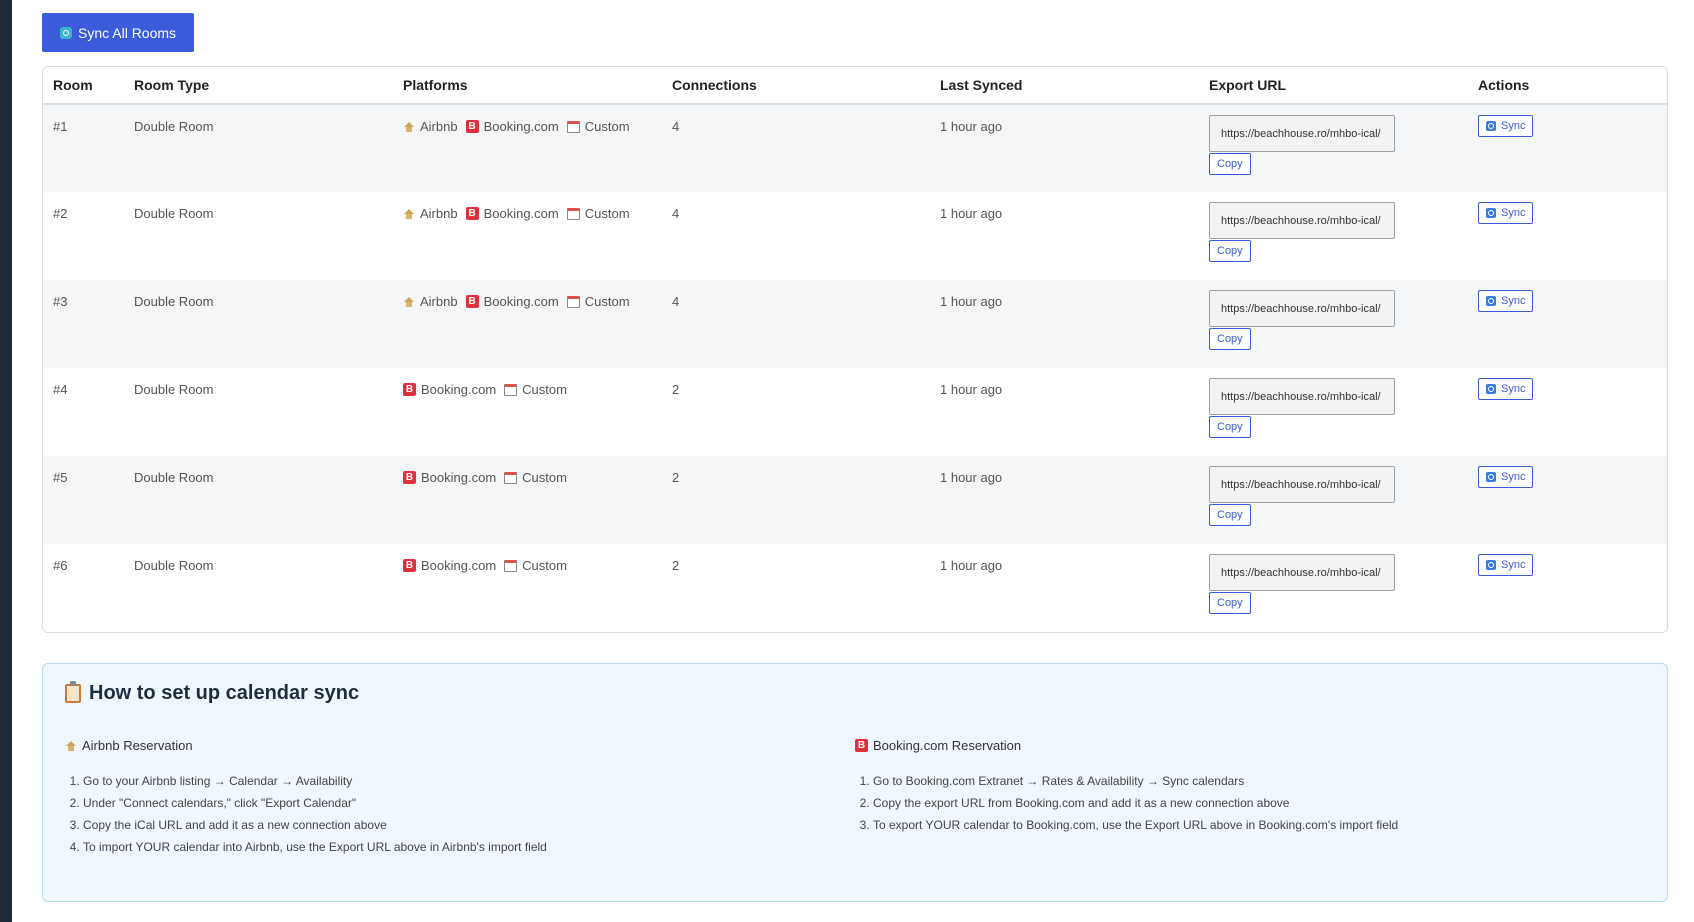 This screenshot has width=1694, height=922. Describe the element at coordinates (60, 389) in the screenshot. I see `room-number: #4` at that location.